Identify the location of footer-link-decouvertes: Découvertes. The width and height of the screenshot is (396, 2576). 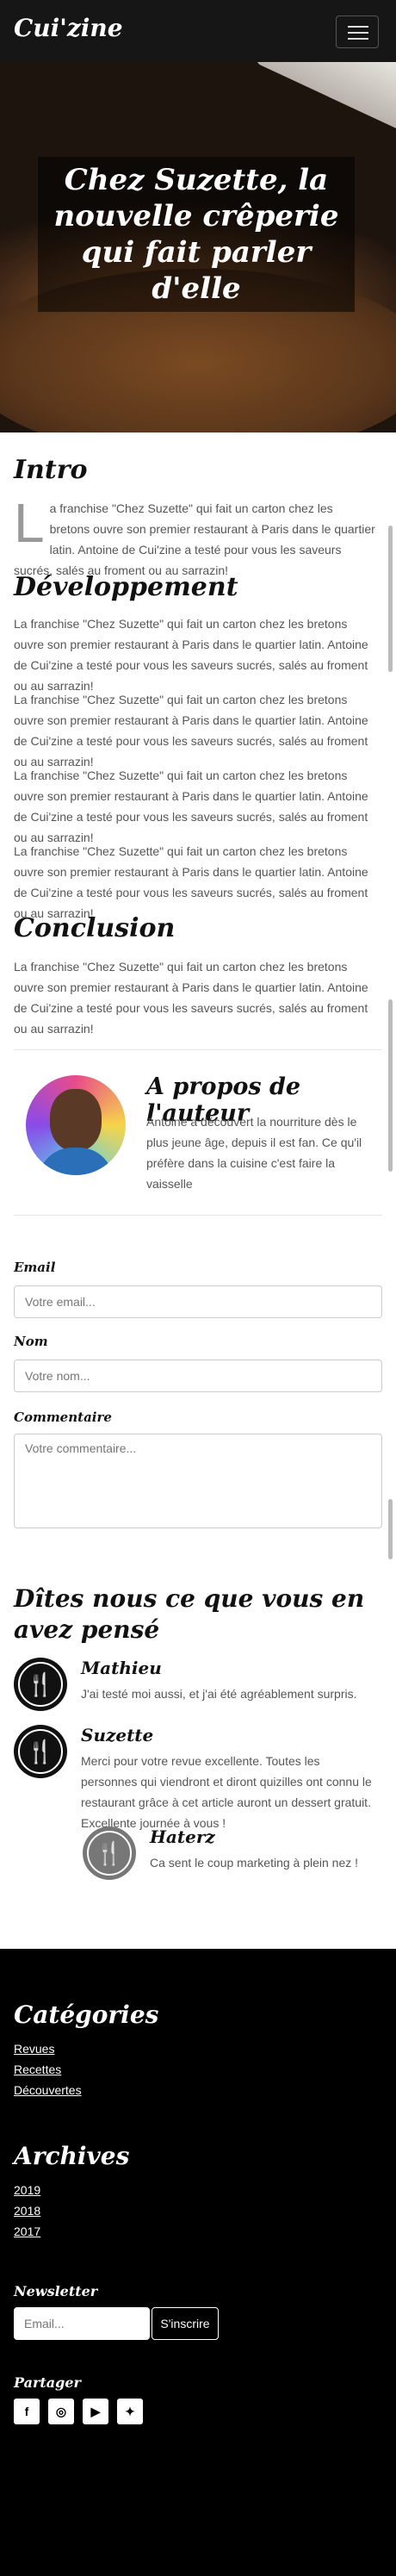
(48, 2090).